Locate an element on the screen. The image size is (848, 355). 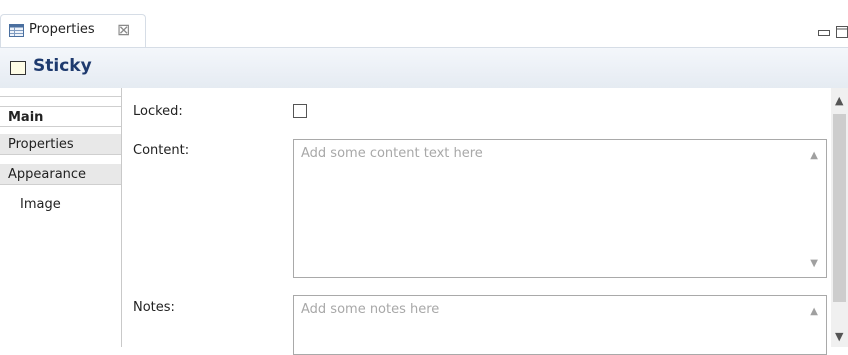
scroll-up-icon: ▲ is located at coordinates (839, 100).